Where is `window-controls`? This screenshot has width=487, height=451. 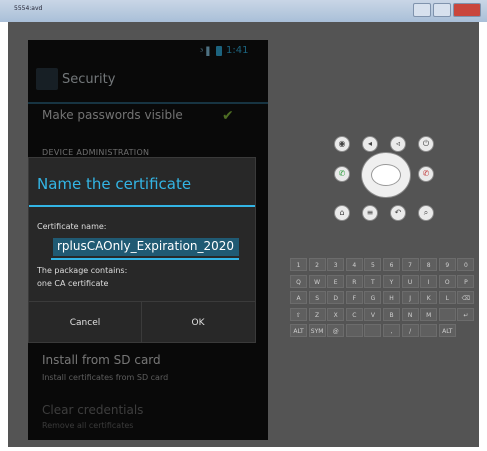
window-controls is located at coordinates (447, 10).